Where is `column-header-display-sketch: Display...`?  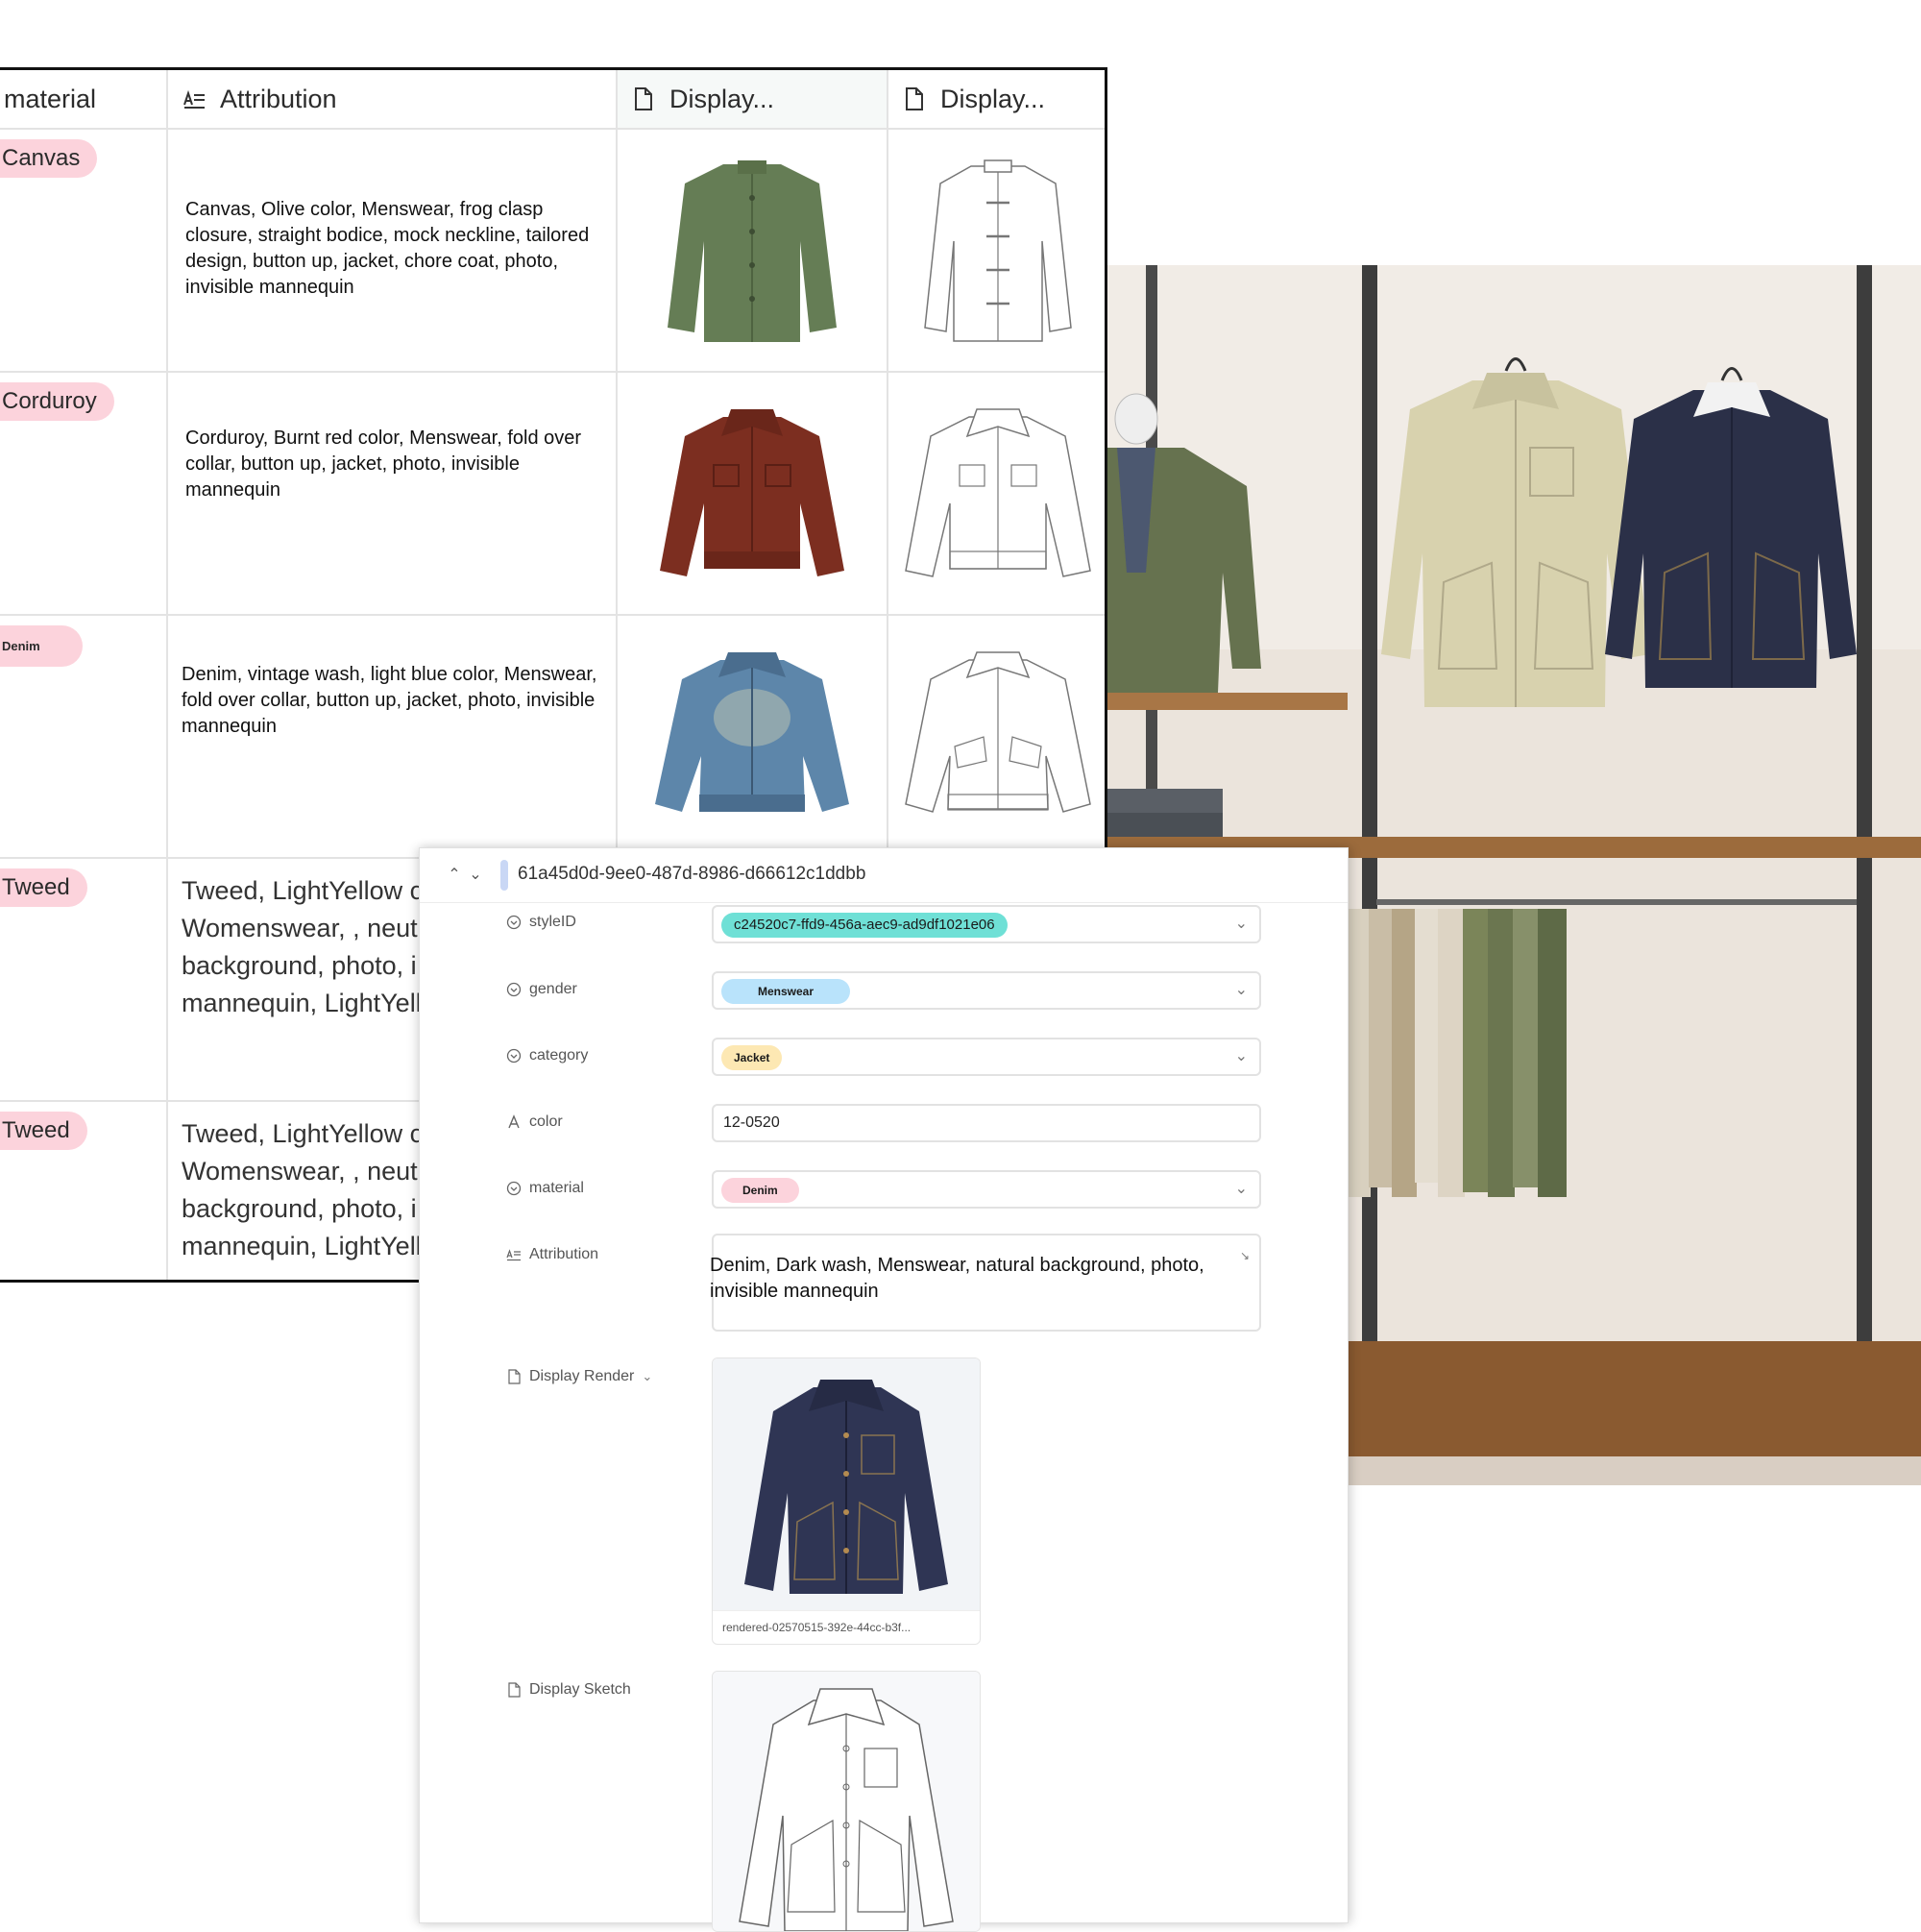 column-header-display-sketch: Display... is located at coordinates (996, 99).